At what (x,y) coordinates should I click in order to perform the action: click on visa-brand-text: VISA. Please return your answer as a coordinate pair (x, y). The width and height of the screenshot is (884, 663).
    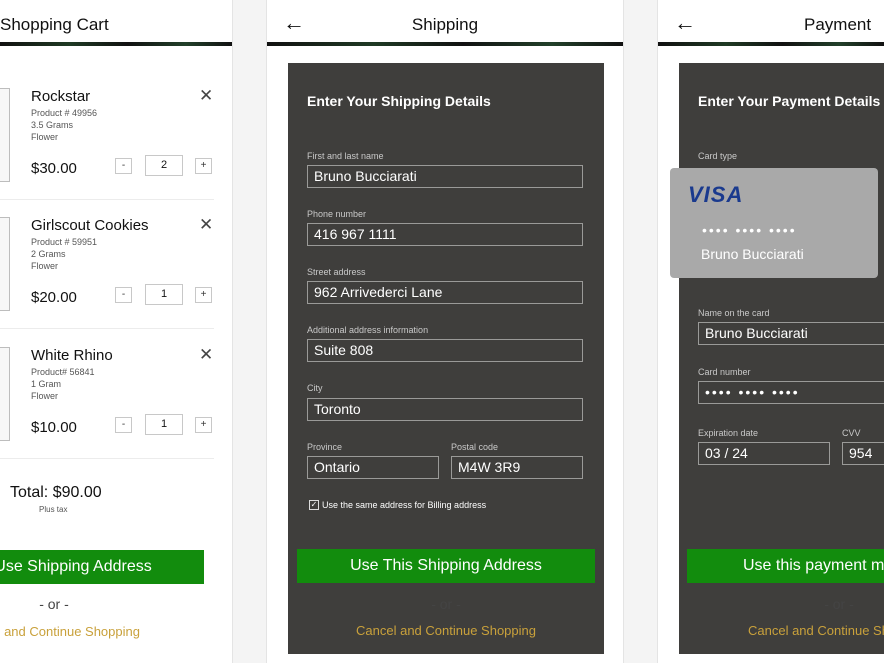
    Looking at the image, I should click on (716, 194).